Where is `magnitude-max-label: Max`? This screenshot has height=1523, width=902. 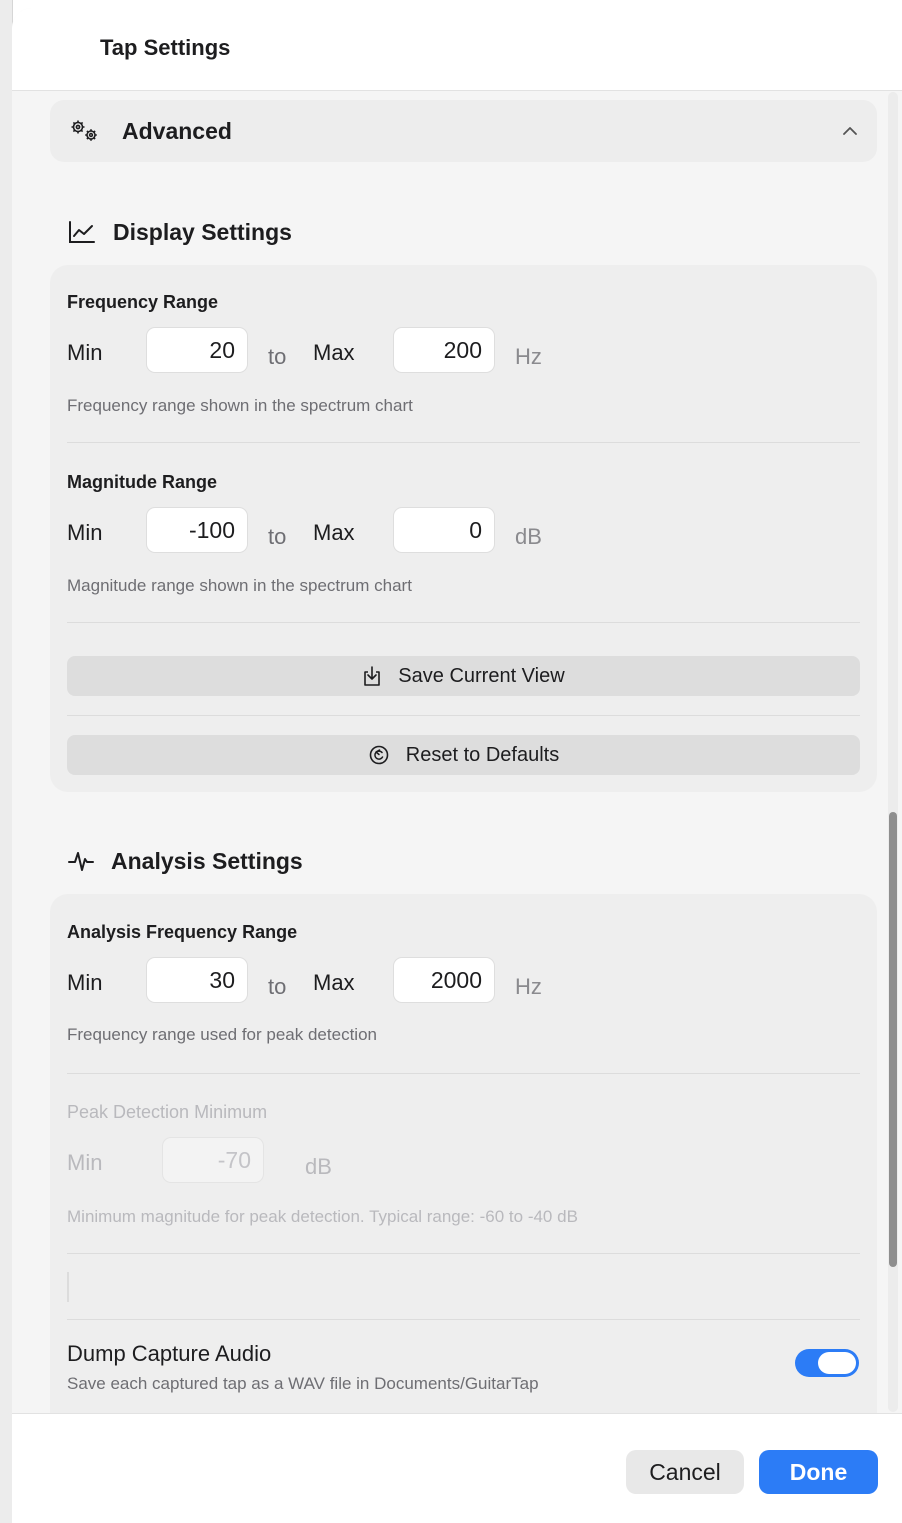 magnitude-max-label: Max is located at coordinates (334, 532).